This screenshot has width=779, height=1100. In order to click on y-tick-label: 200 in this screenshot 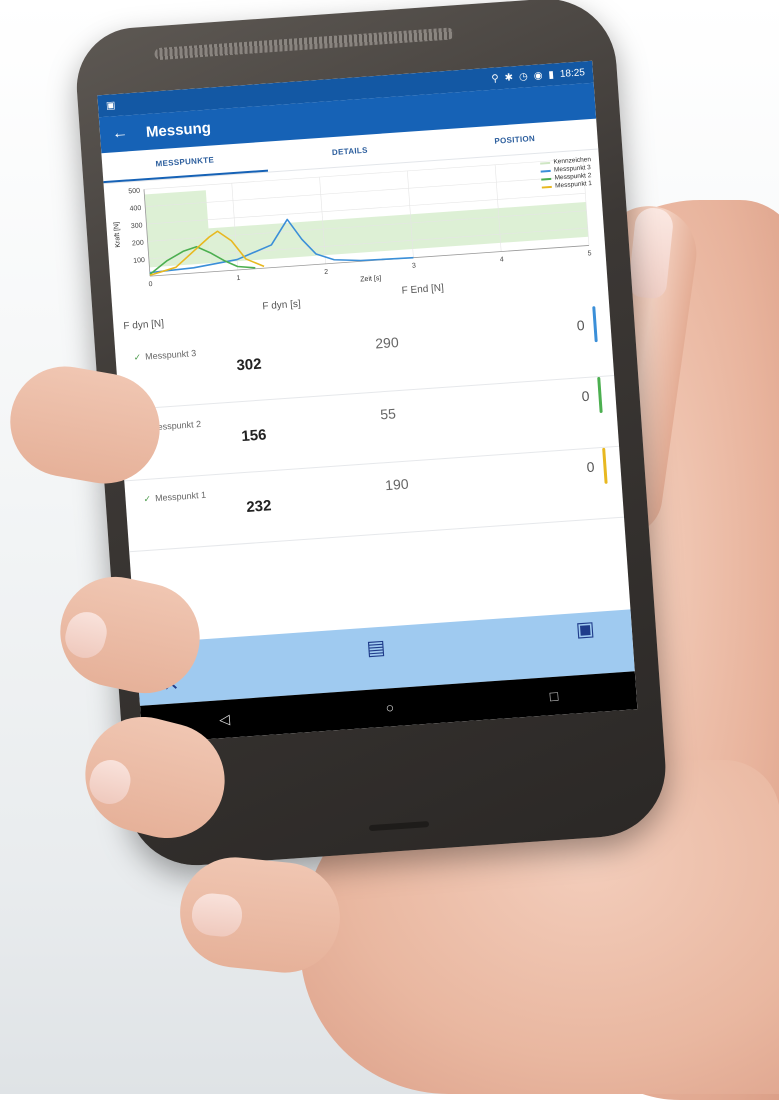, I will do `click(138, 244)`.